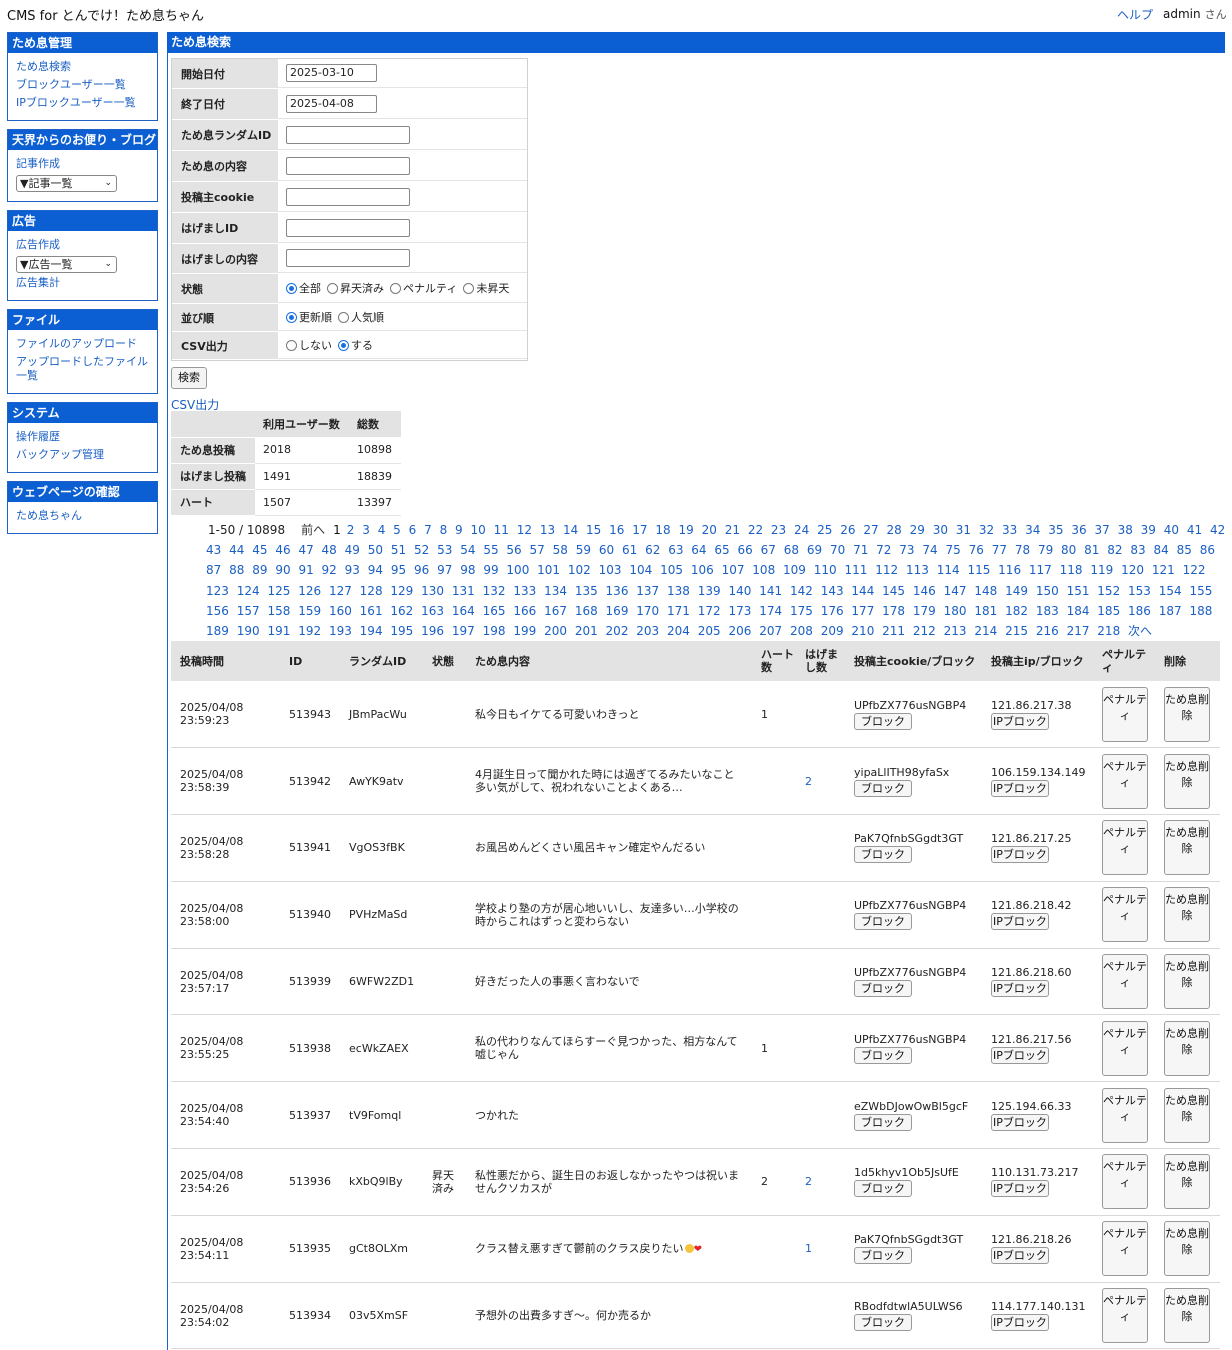 The image size is (1232, 1350). I want to click on pagination-page-link: 184, so click(1078, 611).